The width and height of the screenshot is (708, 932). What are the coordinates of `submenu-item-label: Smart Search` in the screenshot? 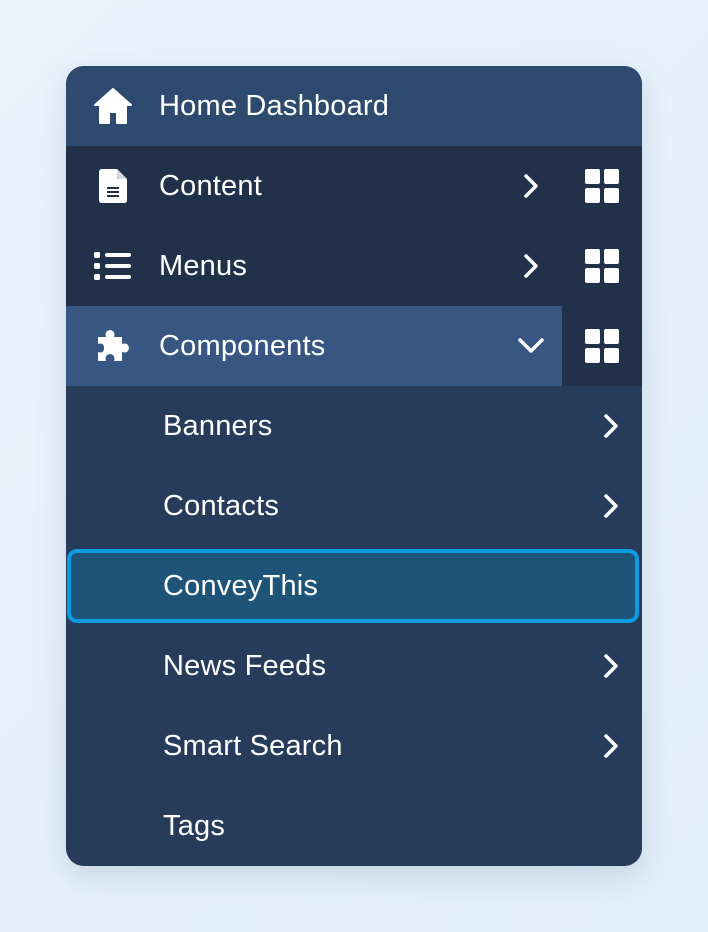 It's located at (253, 745).